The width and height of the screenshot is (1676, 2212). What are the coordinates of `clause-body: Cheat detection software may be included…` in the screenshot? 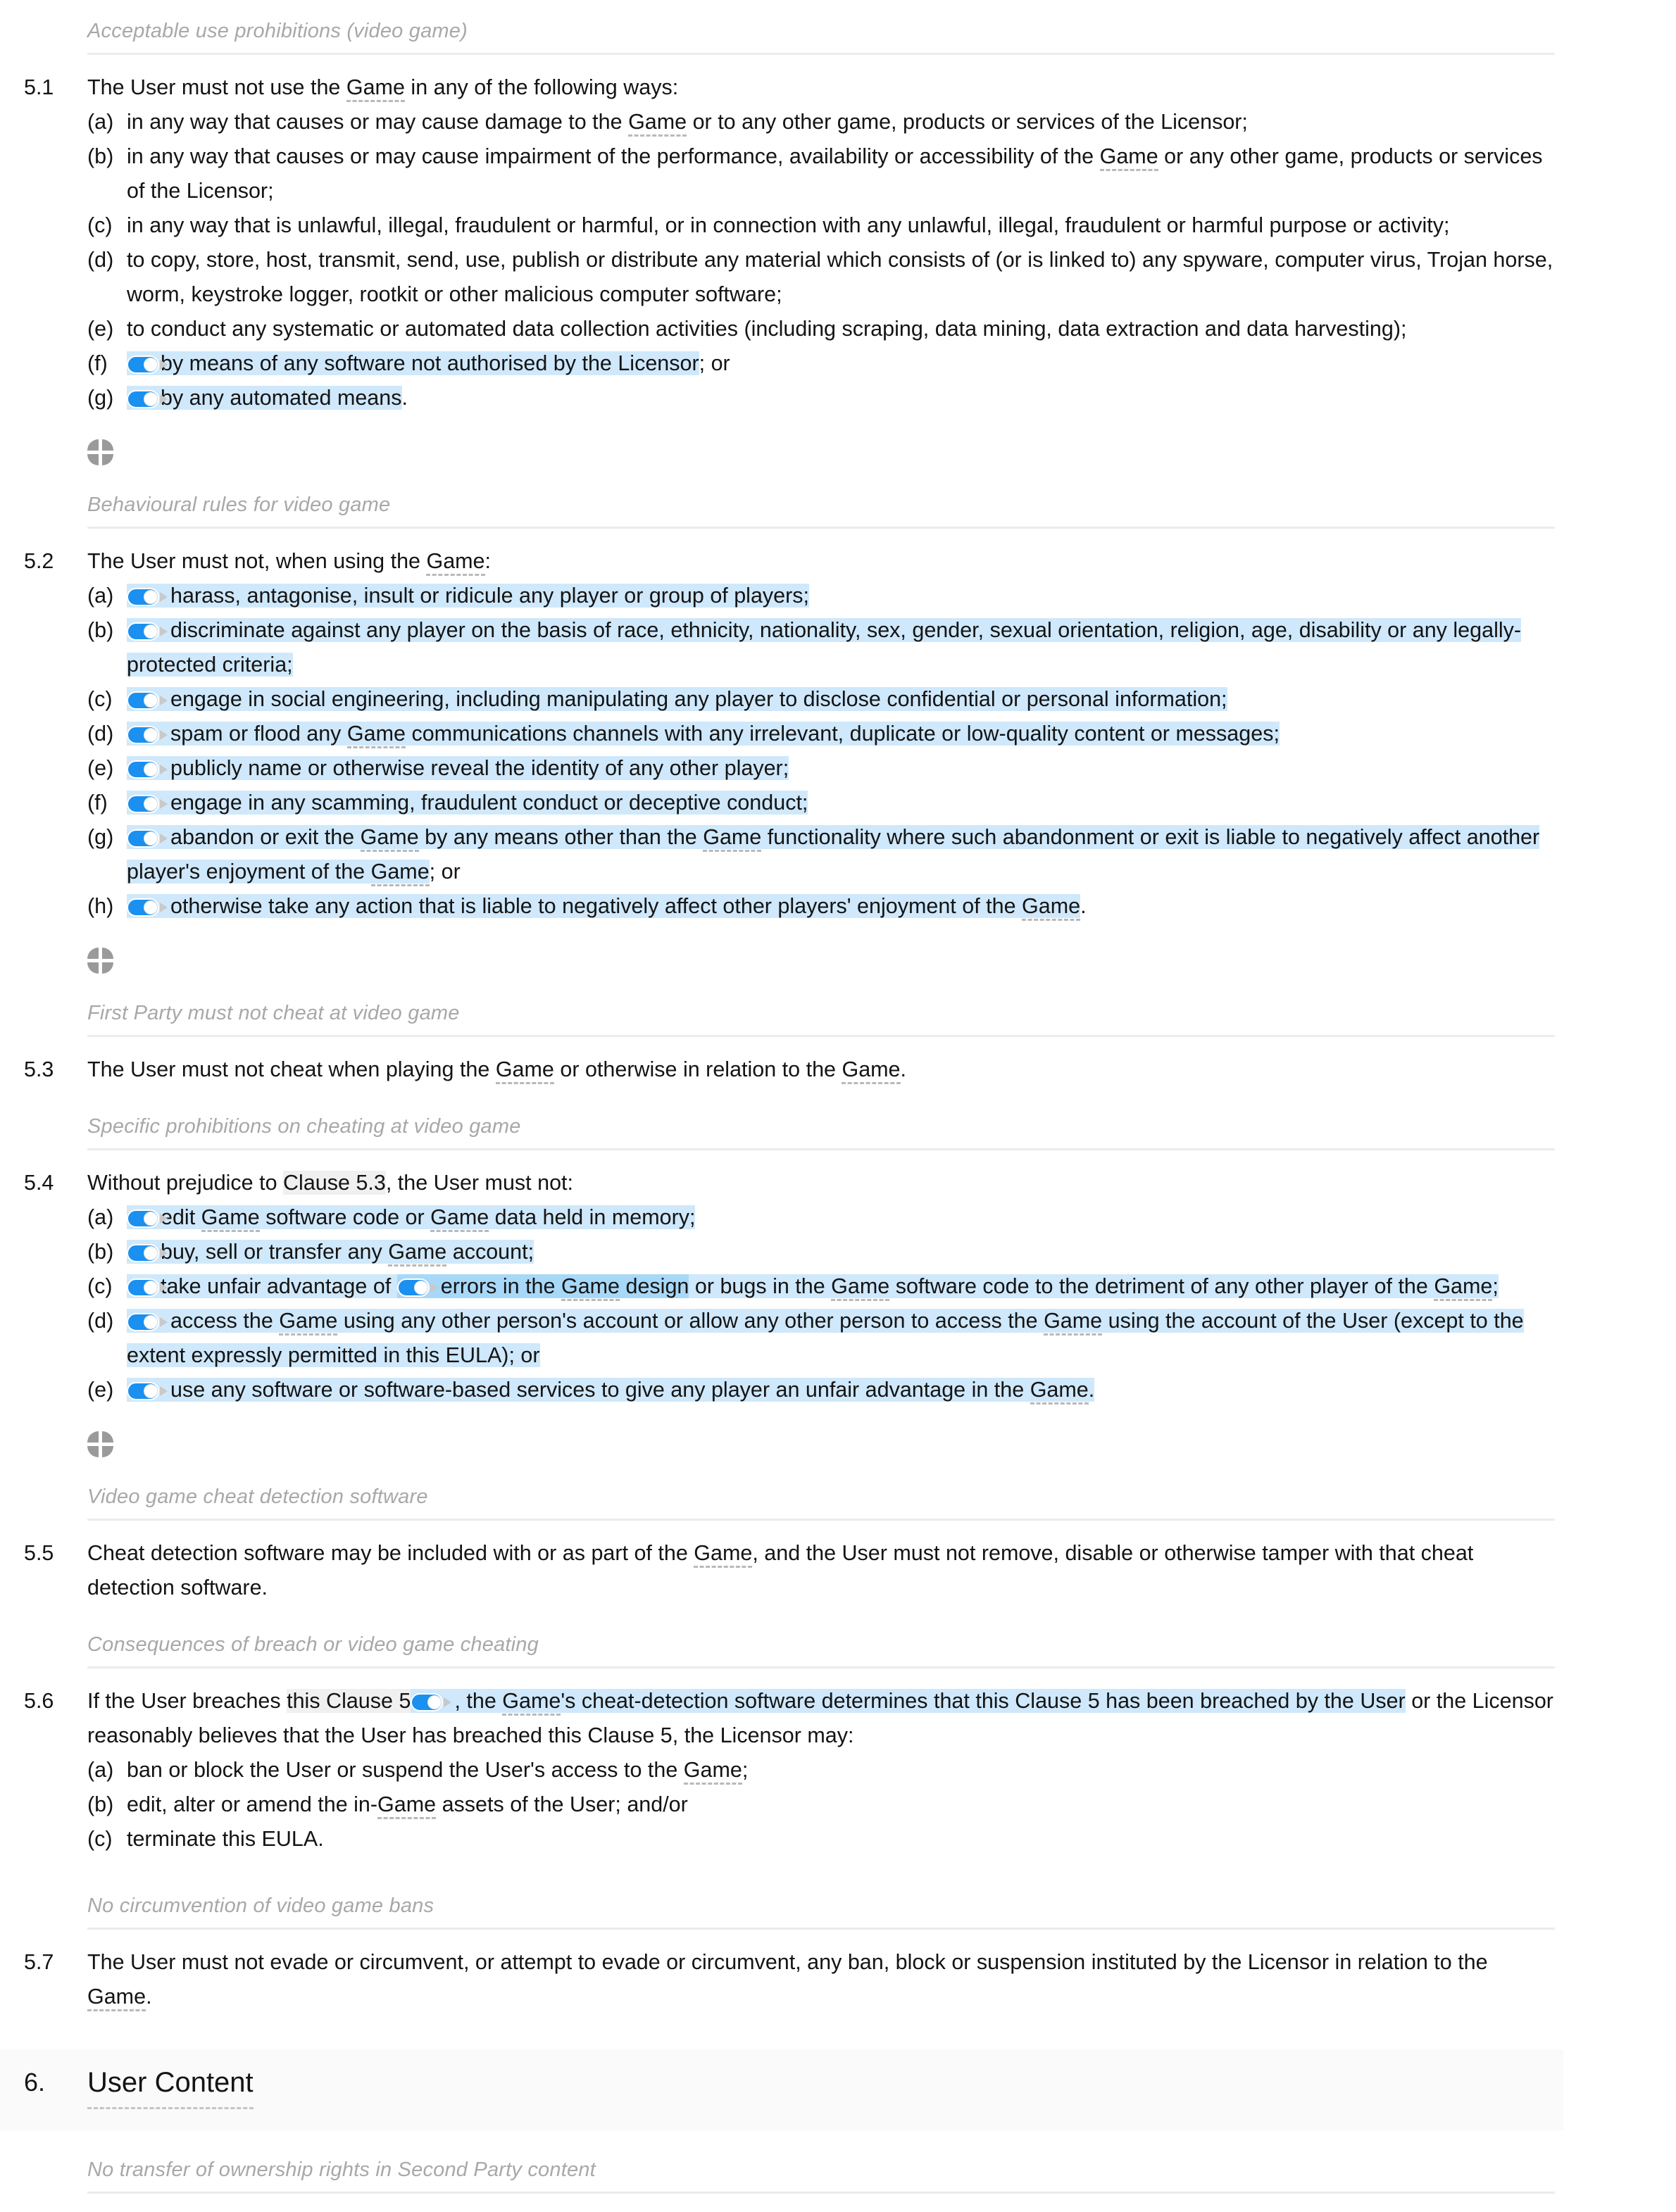 It's located at (781, 1570).